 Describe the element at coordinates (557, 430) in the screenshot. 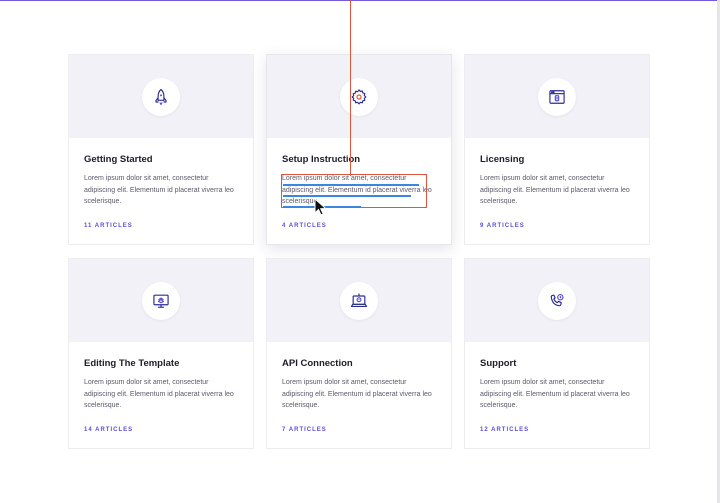

I see `article-count-link: 12 ARTICLES` at that location.